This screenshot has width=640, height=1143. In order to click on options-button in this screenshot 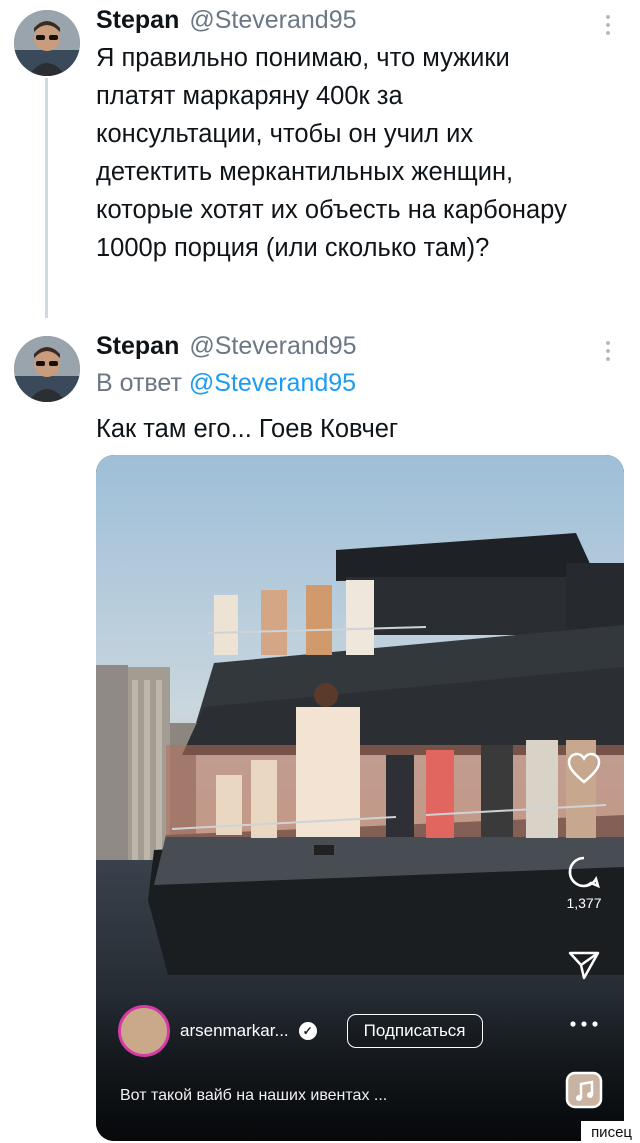, I will do `click(584, 1024)`.